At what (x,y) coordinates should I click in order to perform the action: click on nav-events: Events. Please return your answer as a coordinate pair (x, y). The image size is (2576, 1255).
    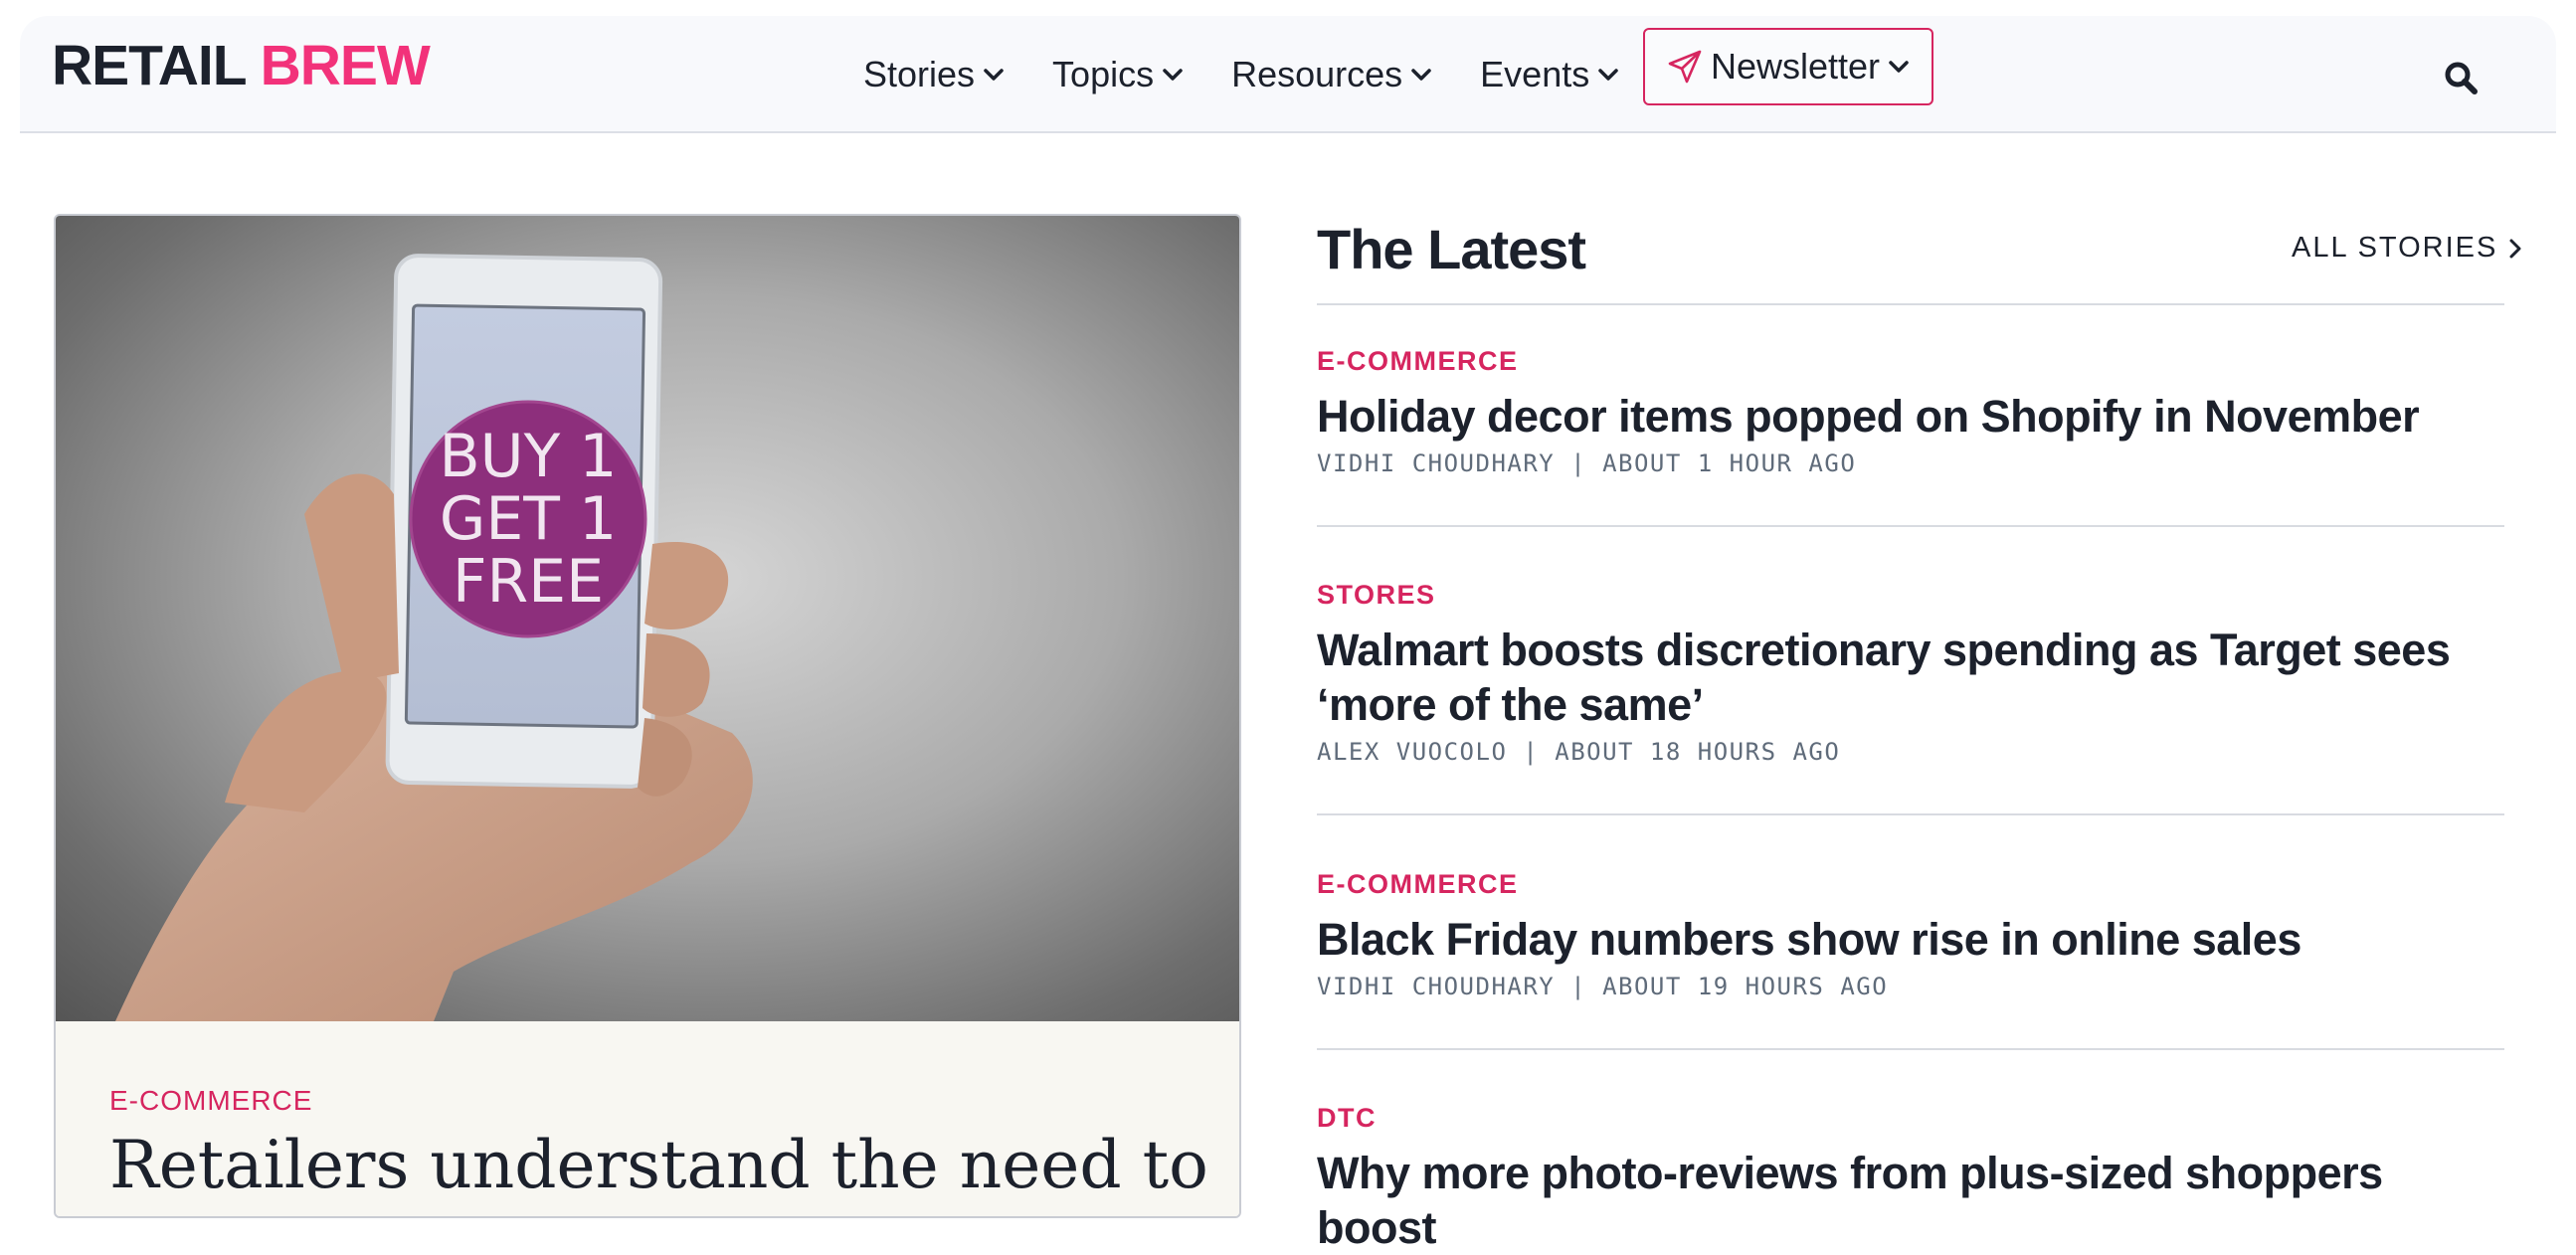
    Looking at the image, I should click on (1549, 74).